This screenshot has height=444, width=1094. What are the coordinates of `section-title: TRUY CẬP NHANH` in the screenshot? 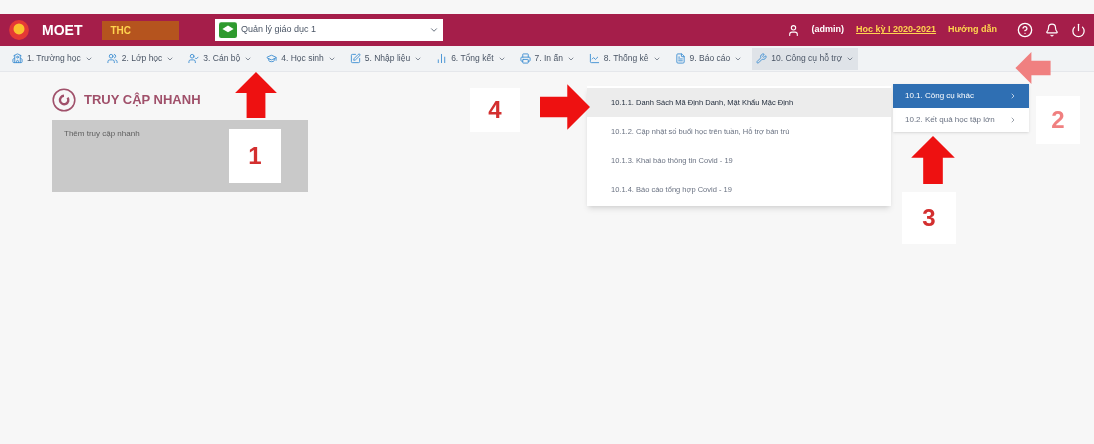 It's located at (142, 100).